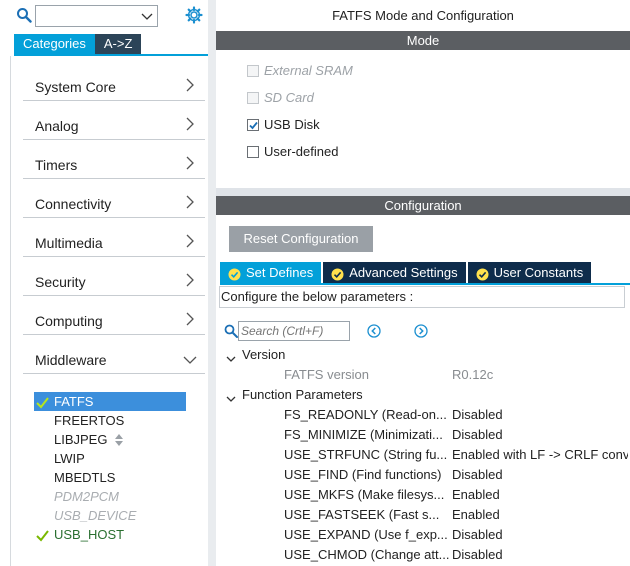 This screenshot has height=566, width=630. I want to click on check-icon, so click(42, 535).